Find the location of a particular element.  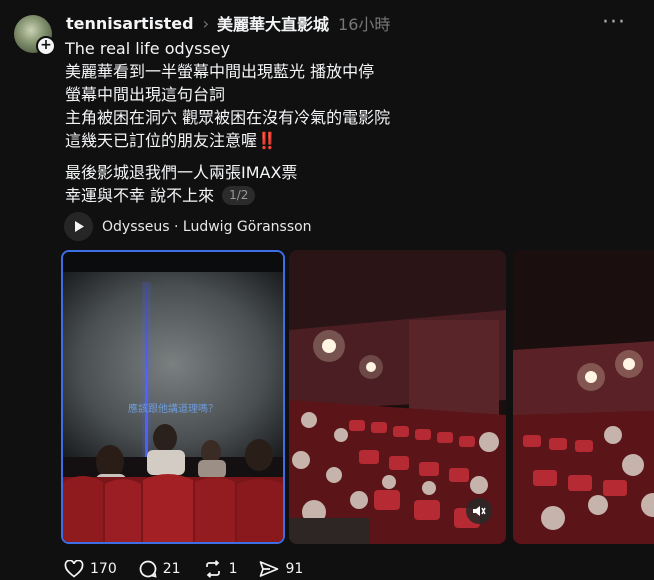

share-icon is located at coordinates (269, 569).